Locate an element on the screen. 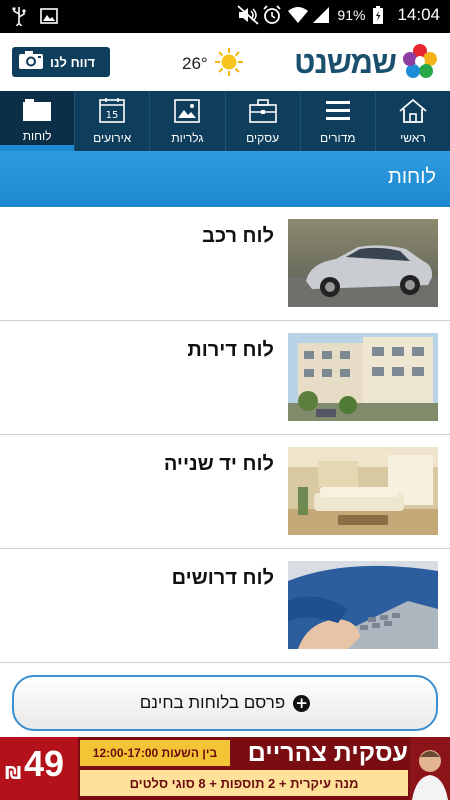  board-title: לוח רכב is located at coordinates (238, 236).